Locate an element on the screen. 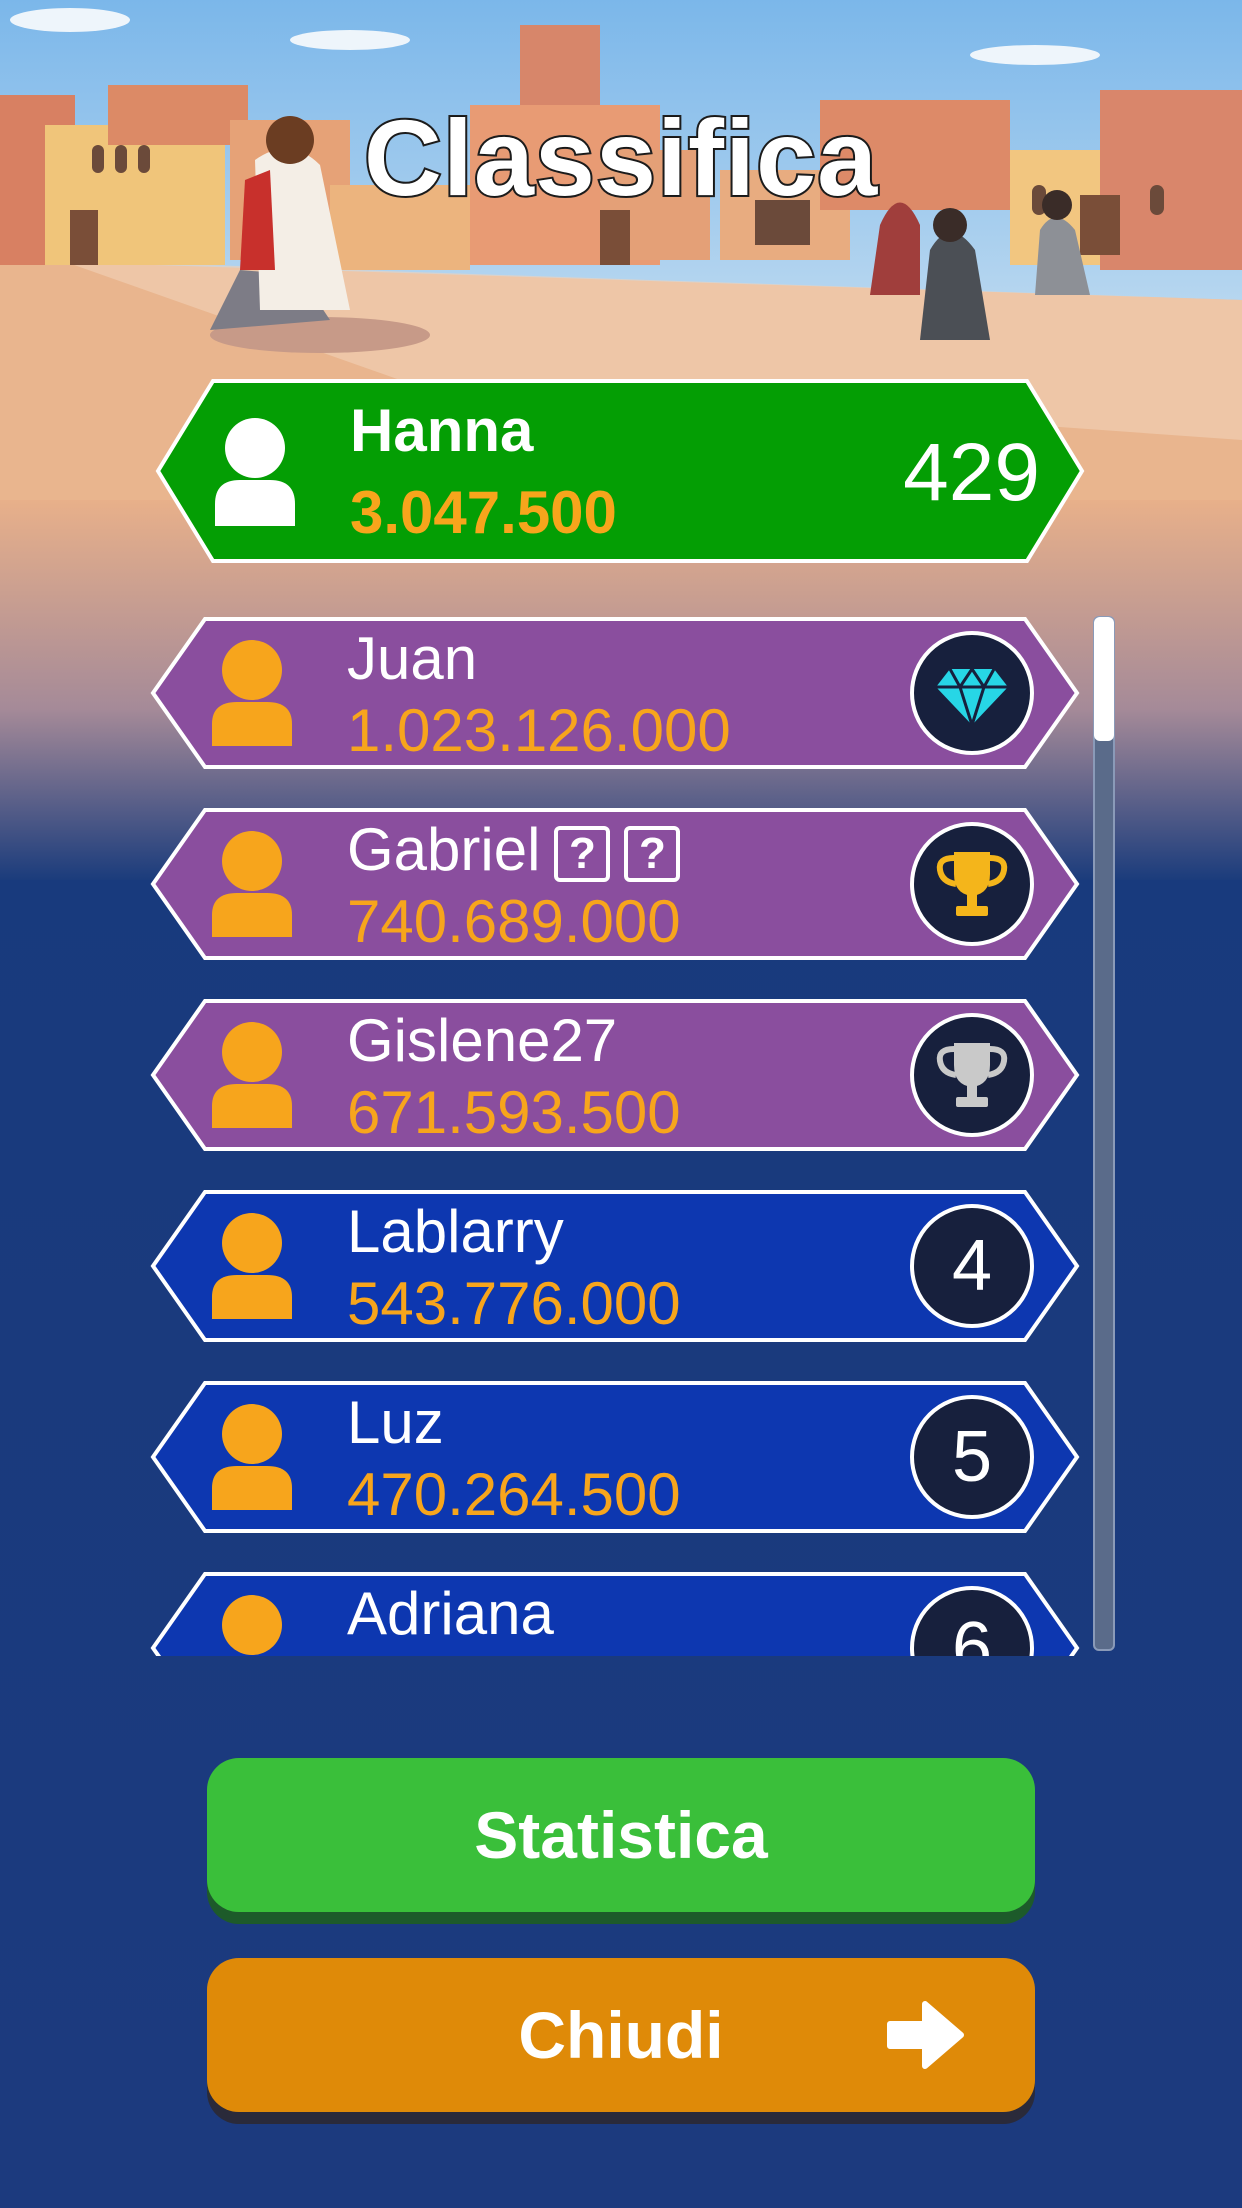 The image size is (1242, 2208). leaderboard-row: Adriana 6 is located at coordinates (615, 1613).